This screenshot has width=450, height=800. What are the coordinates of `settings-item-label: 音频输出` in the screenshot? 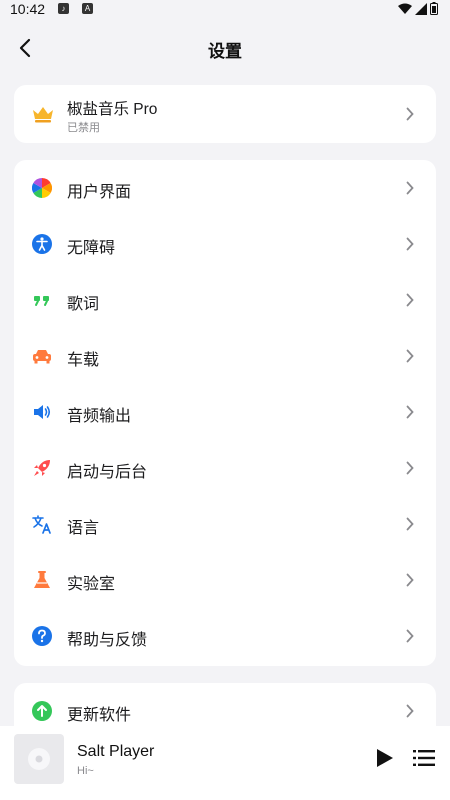 It's located at (99, 416).